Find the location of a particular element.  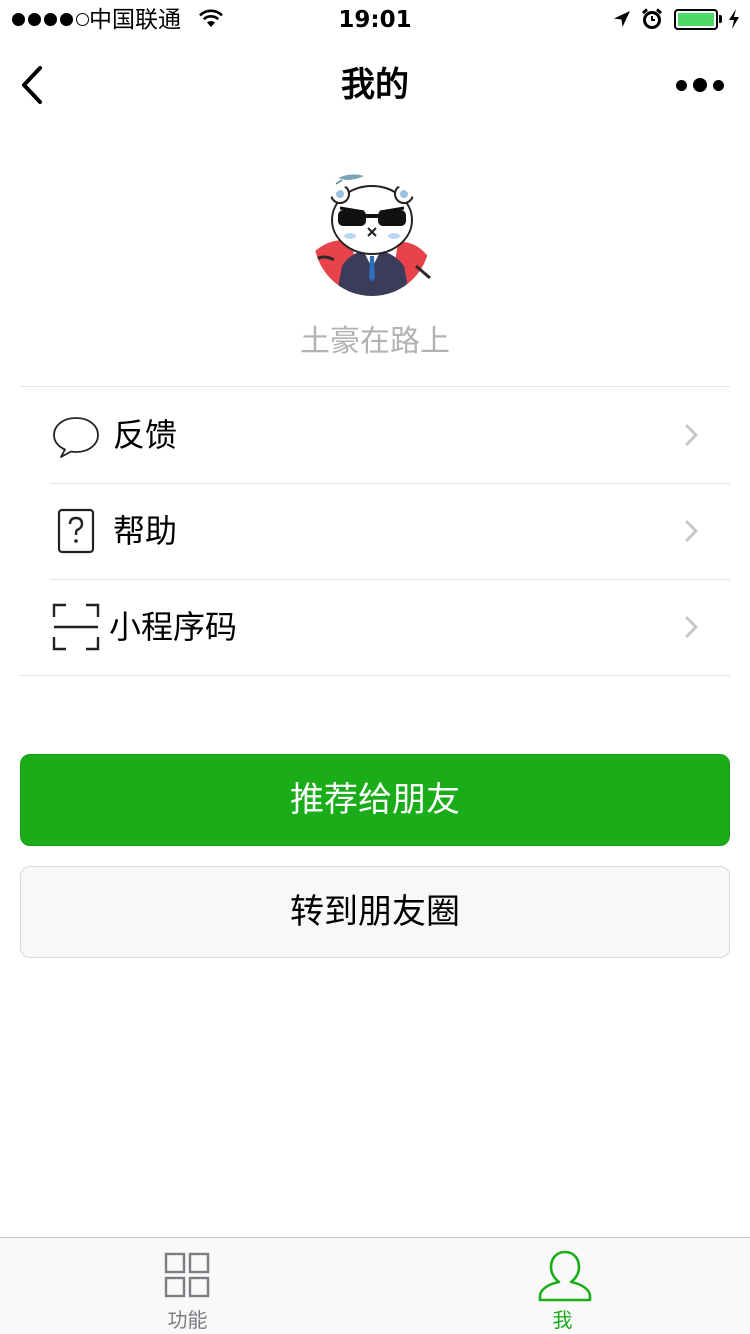

avatar is located at coordinates (374, 234).